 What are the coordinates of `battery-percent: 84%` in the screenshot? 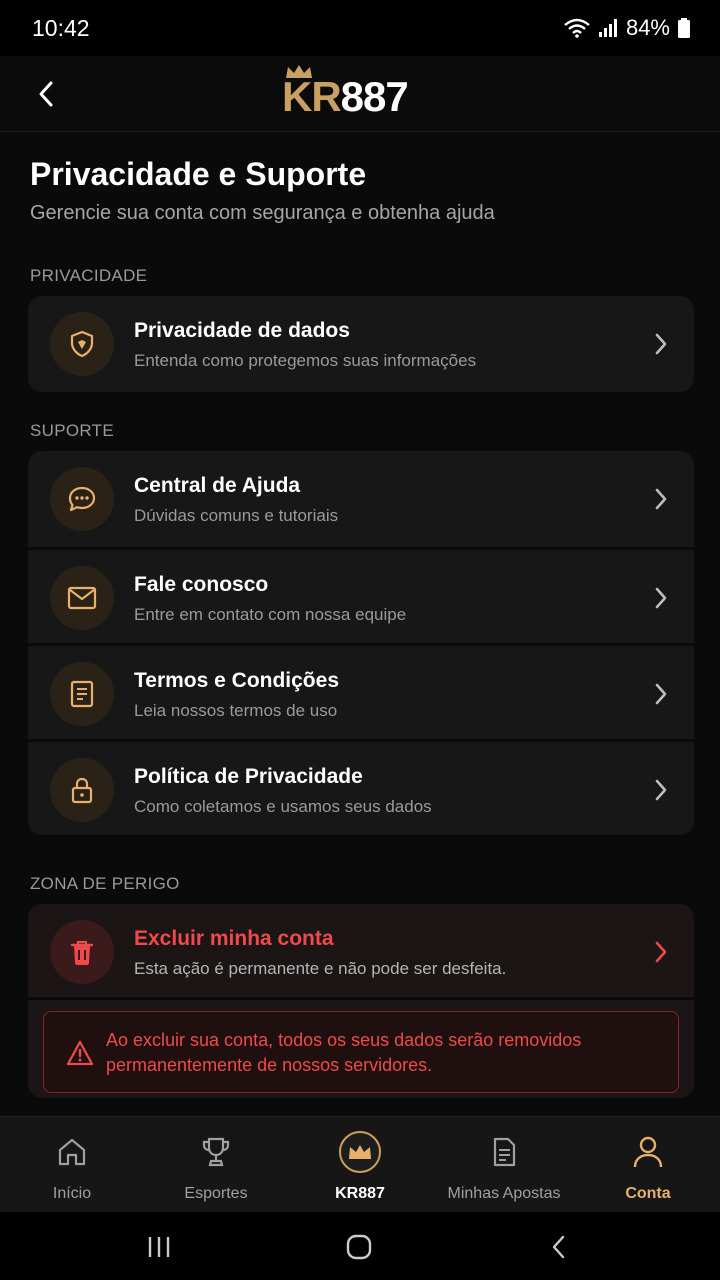 It's located at (647, 27).